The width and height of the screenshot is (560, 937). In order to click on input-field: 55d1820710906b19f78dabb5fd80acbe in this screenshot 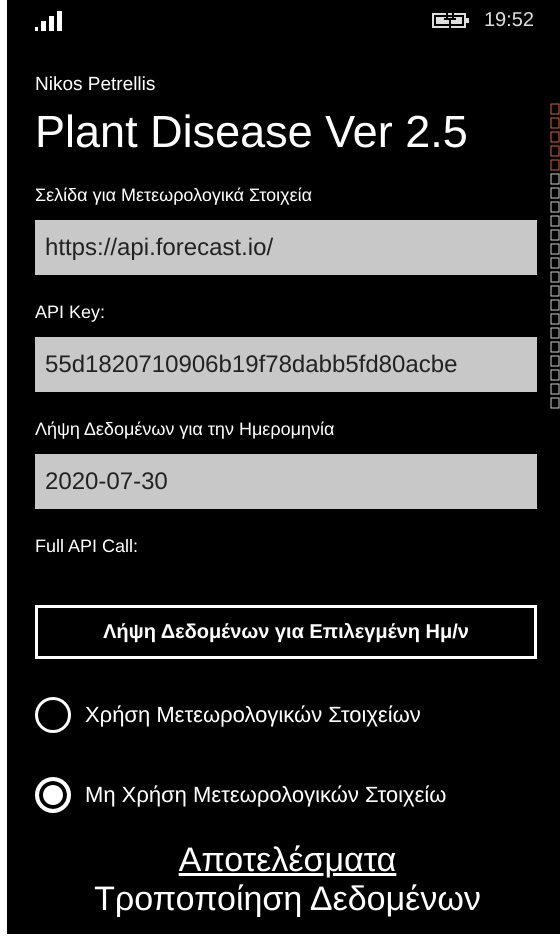, I will do `click(286, 364)`.